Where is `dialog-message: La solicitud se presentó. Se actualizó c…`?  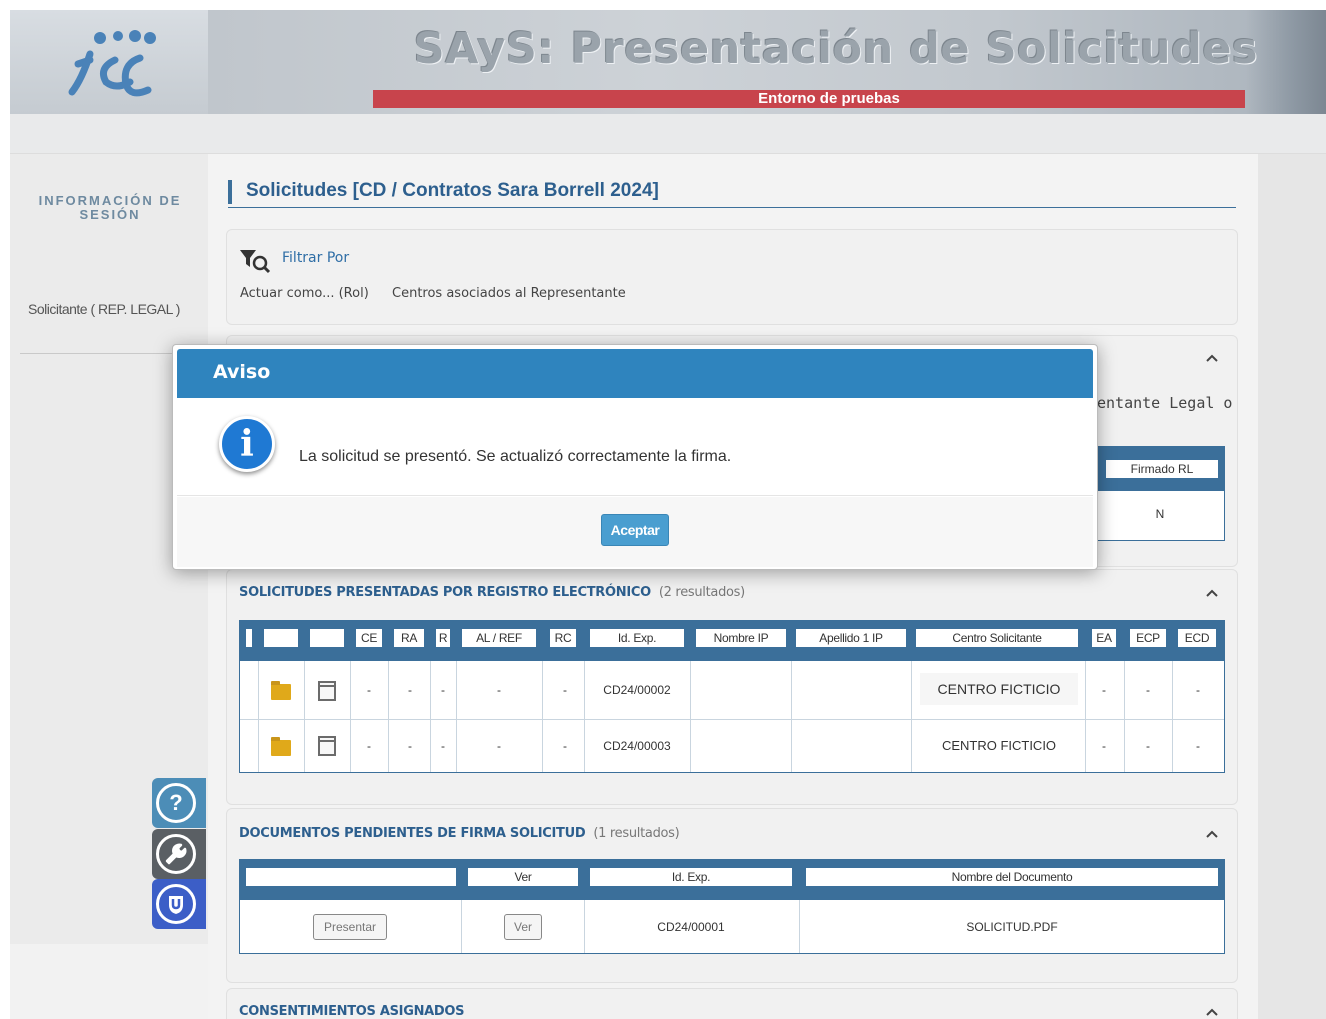
dialog-message: La solicitud se presentó. Se actualizó c… is located at coordinates (515, 456).